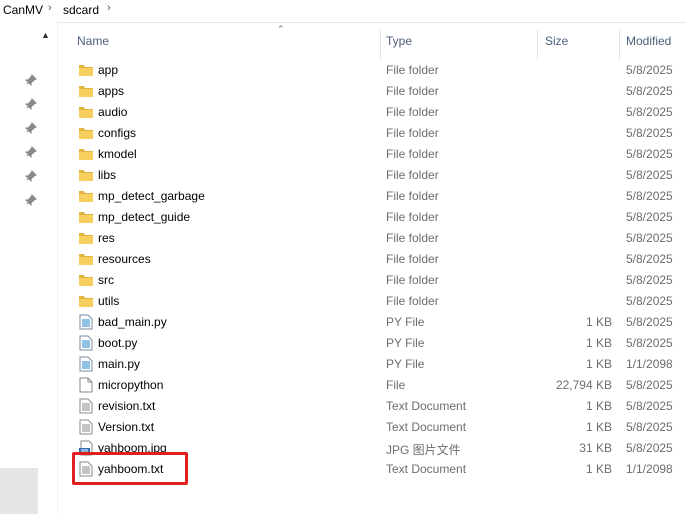 The image size is (686, 514). I want to click on file-name: utils, so click(109, 301).